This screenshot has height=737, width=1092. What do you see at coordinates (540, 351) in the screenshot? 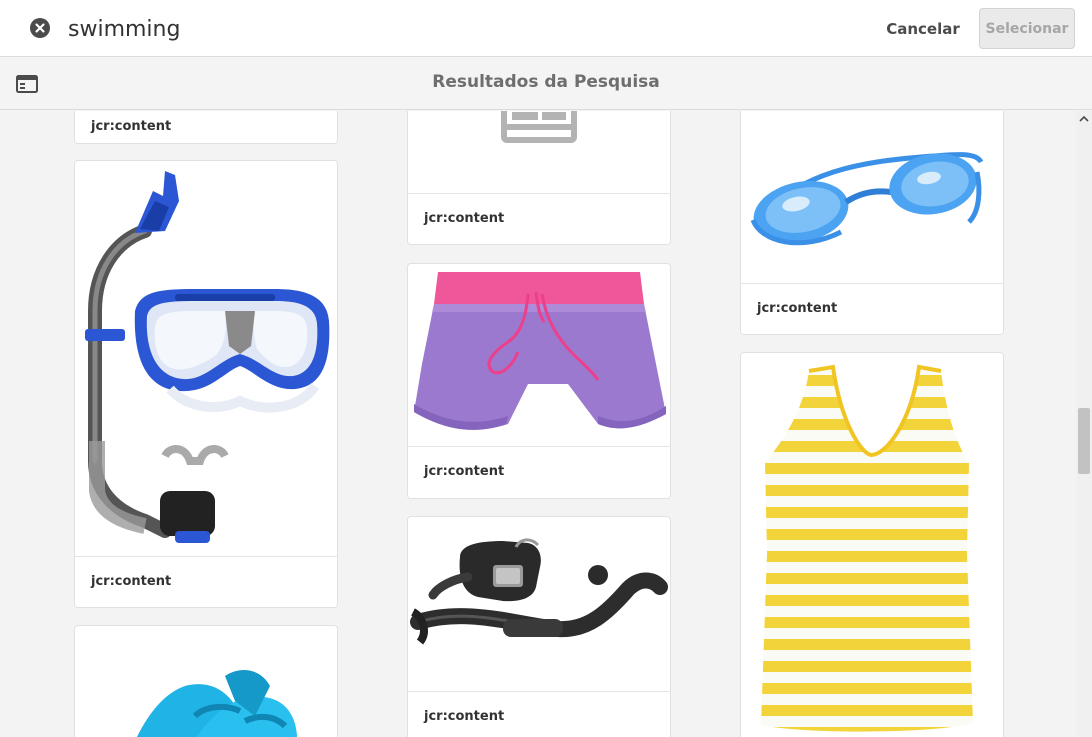
I see `swim-shorts-image` at bounding box center [540, 351].